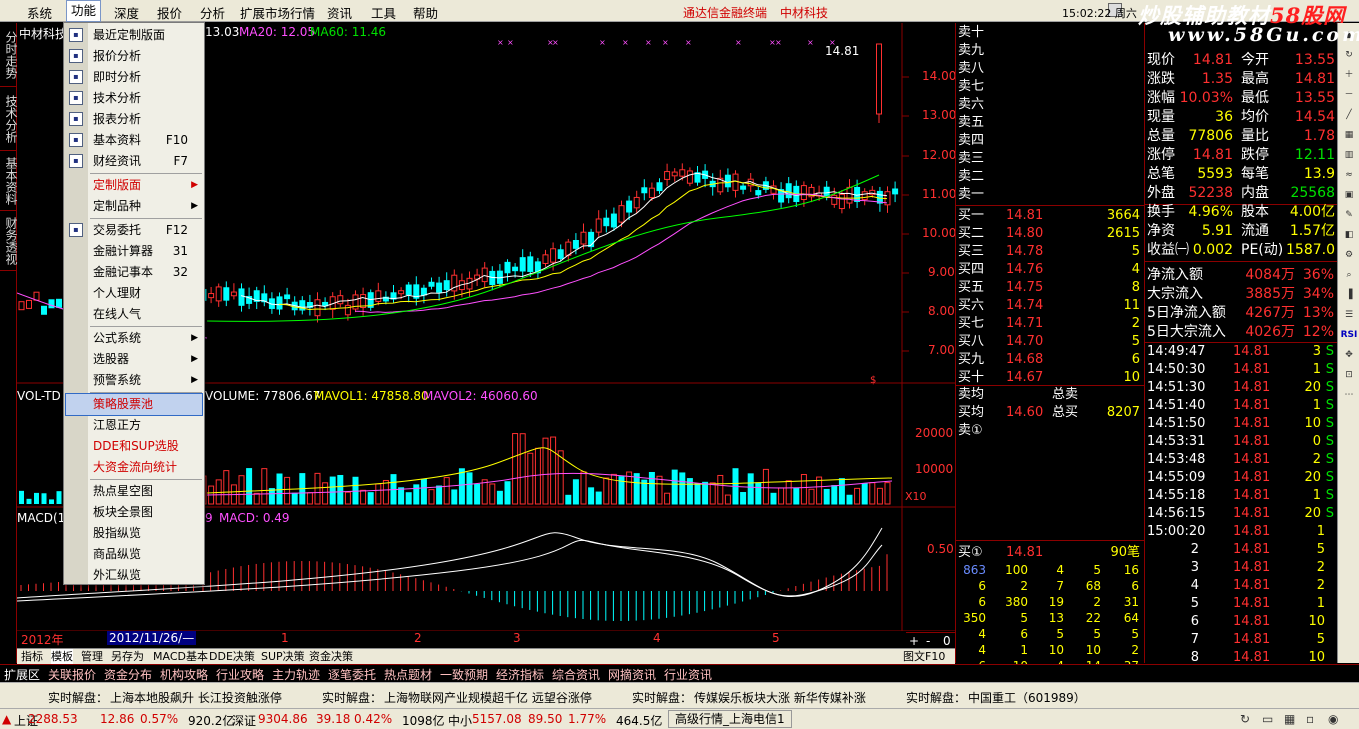 This screenshot has height=729, width=1359. I want to click on indicator-tab: 管理, so click(92, 657).